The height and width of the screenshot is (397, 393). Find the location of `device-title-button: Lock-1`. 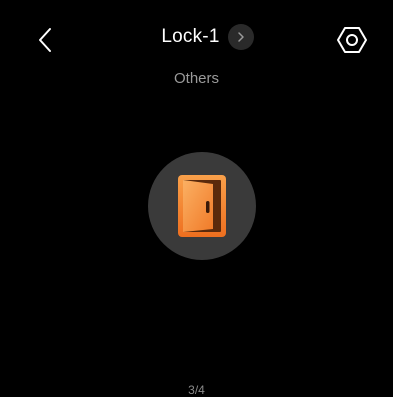

device-title-button: Lock-1 is located at coordinates (207, 37).